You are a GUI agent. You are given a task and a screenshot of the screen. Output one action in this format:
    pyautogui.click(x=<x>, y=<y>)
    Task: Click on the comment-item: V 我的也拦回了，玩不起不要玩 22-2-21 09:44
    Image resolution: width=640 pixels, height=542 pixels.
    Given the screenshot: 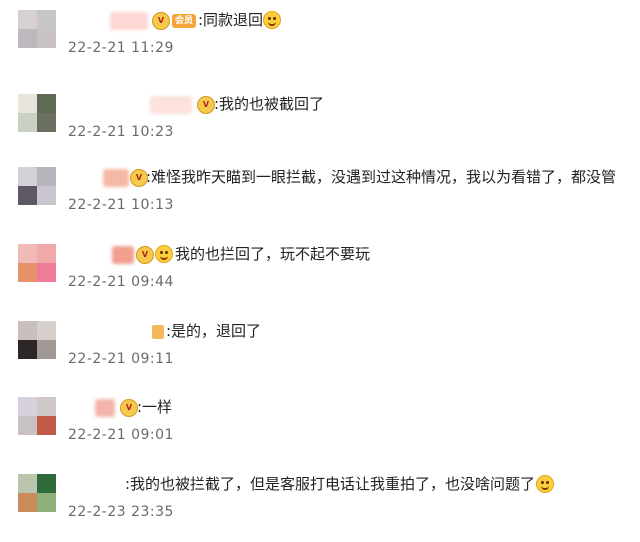 What is the action you would take?
    pyautogui.click(x=320, y=271)
    